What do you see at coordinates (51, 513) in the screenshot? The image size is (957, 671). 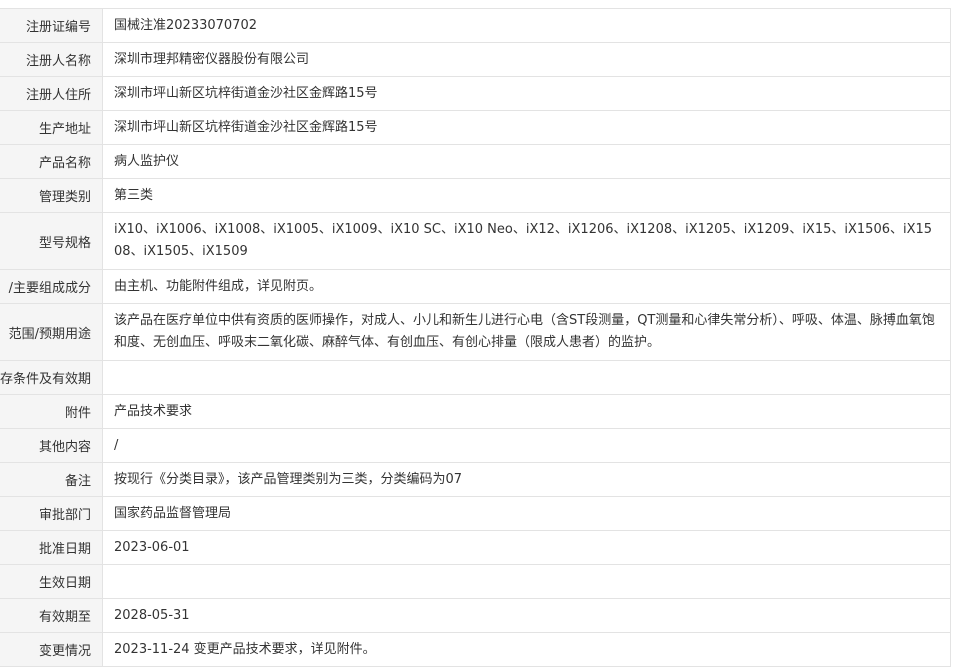 I see `row-label: 审批部门` at bounding box center [51, 513].